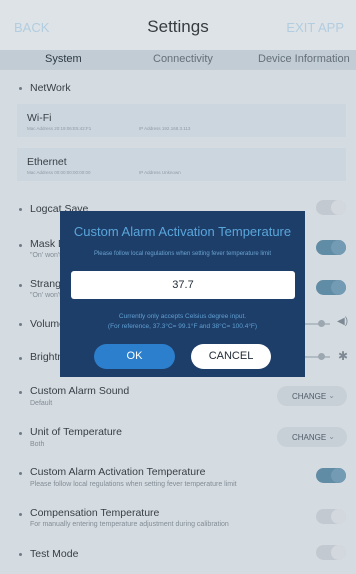 The image size is (356, 574). I want to click on ok-button: OK, so click(134, 356).